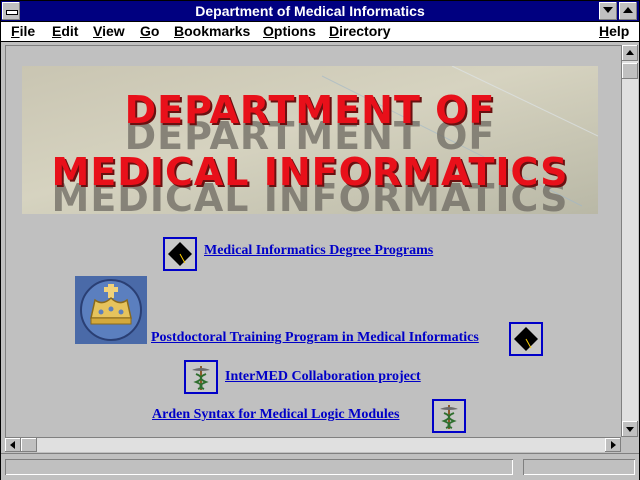 Image resolution: width=640 pixels, height=480 pixels. I want to click on status-bar, so click(320, 466).